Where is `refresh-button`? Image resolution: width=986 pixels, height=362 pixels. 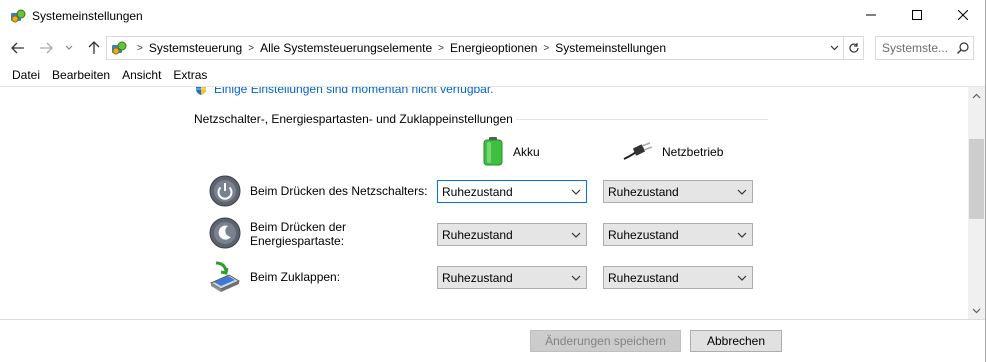 refresh-button is located at coordinates (853, 48).